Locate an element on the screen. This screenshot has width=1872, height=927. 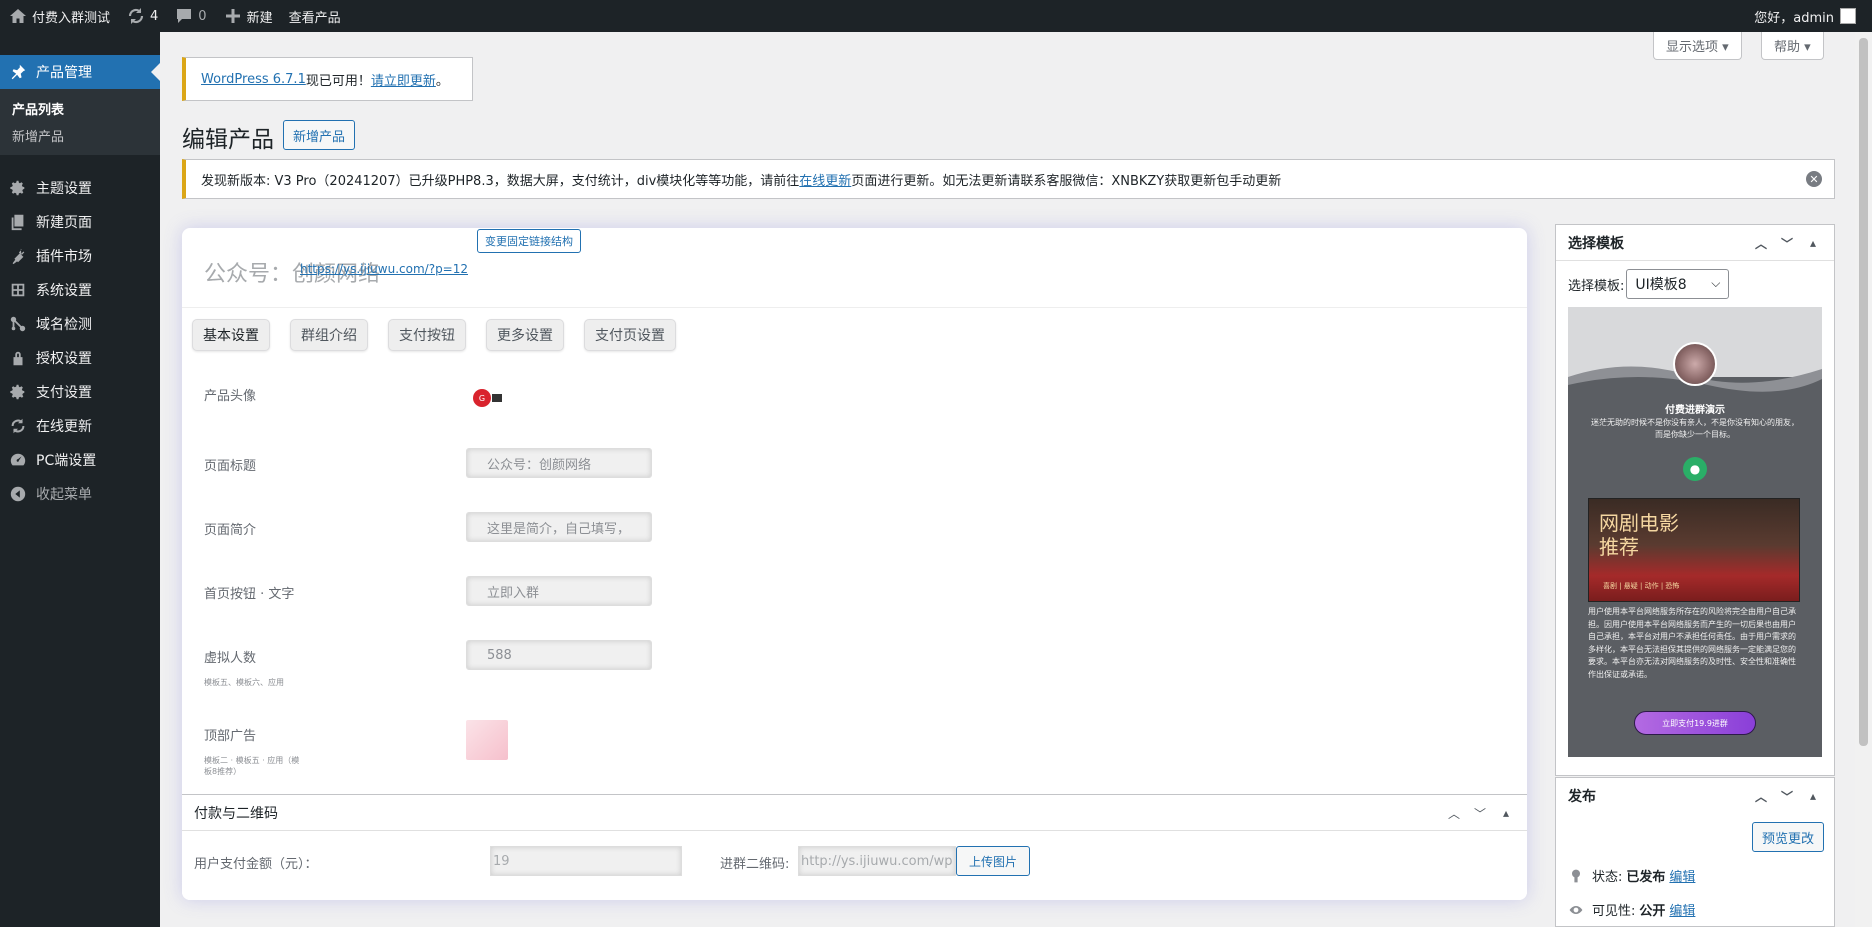
chevron-down-icon: ⌵ is located at coordinates (1716, 283).